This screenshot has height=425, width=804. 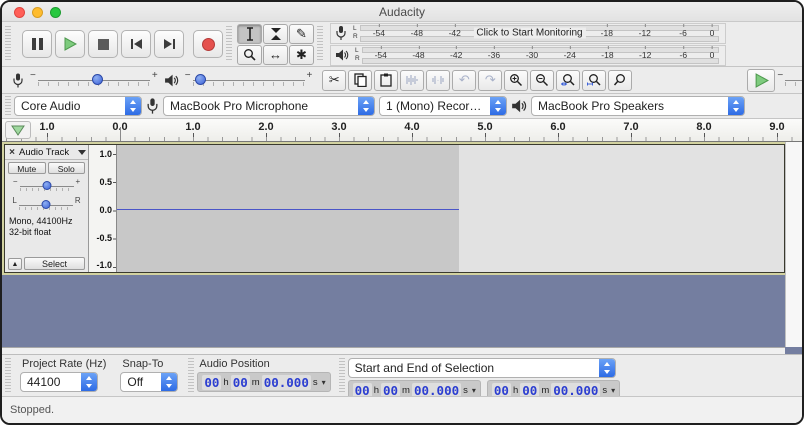 I want to click on play-pin-icon, so click(x=18, y=130).